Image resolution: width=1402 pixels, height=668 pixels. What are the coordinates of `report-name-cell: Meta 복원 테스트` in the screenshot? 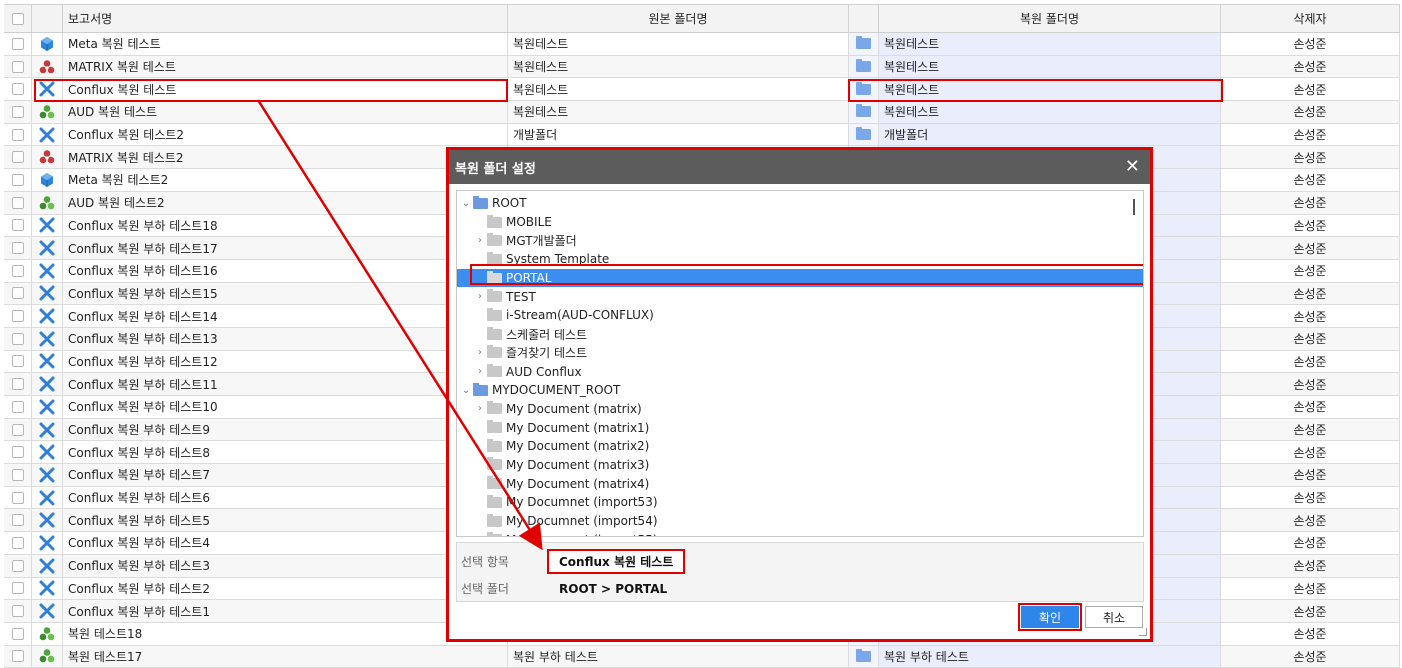 It's located at (285, 44).